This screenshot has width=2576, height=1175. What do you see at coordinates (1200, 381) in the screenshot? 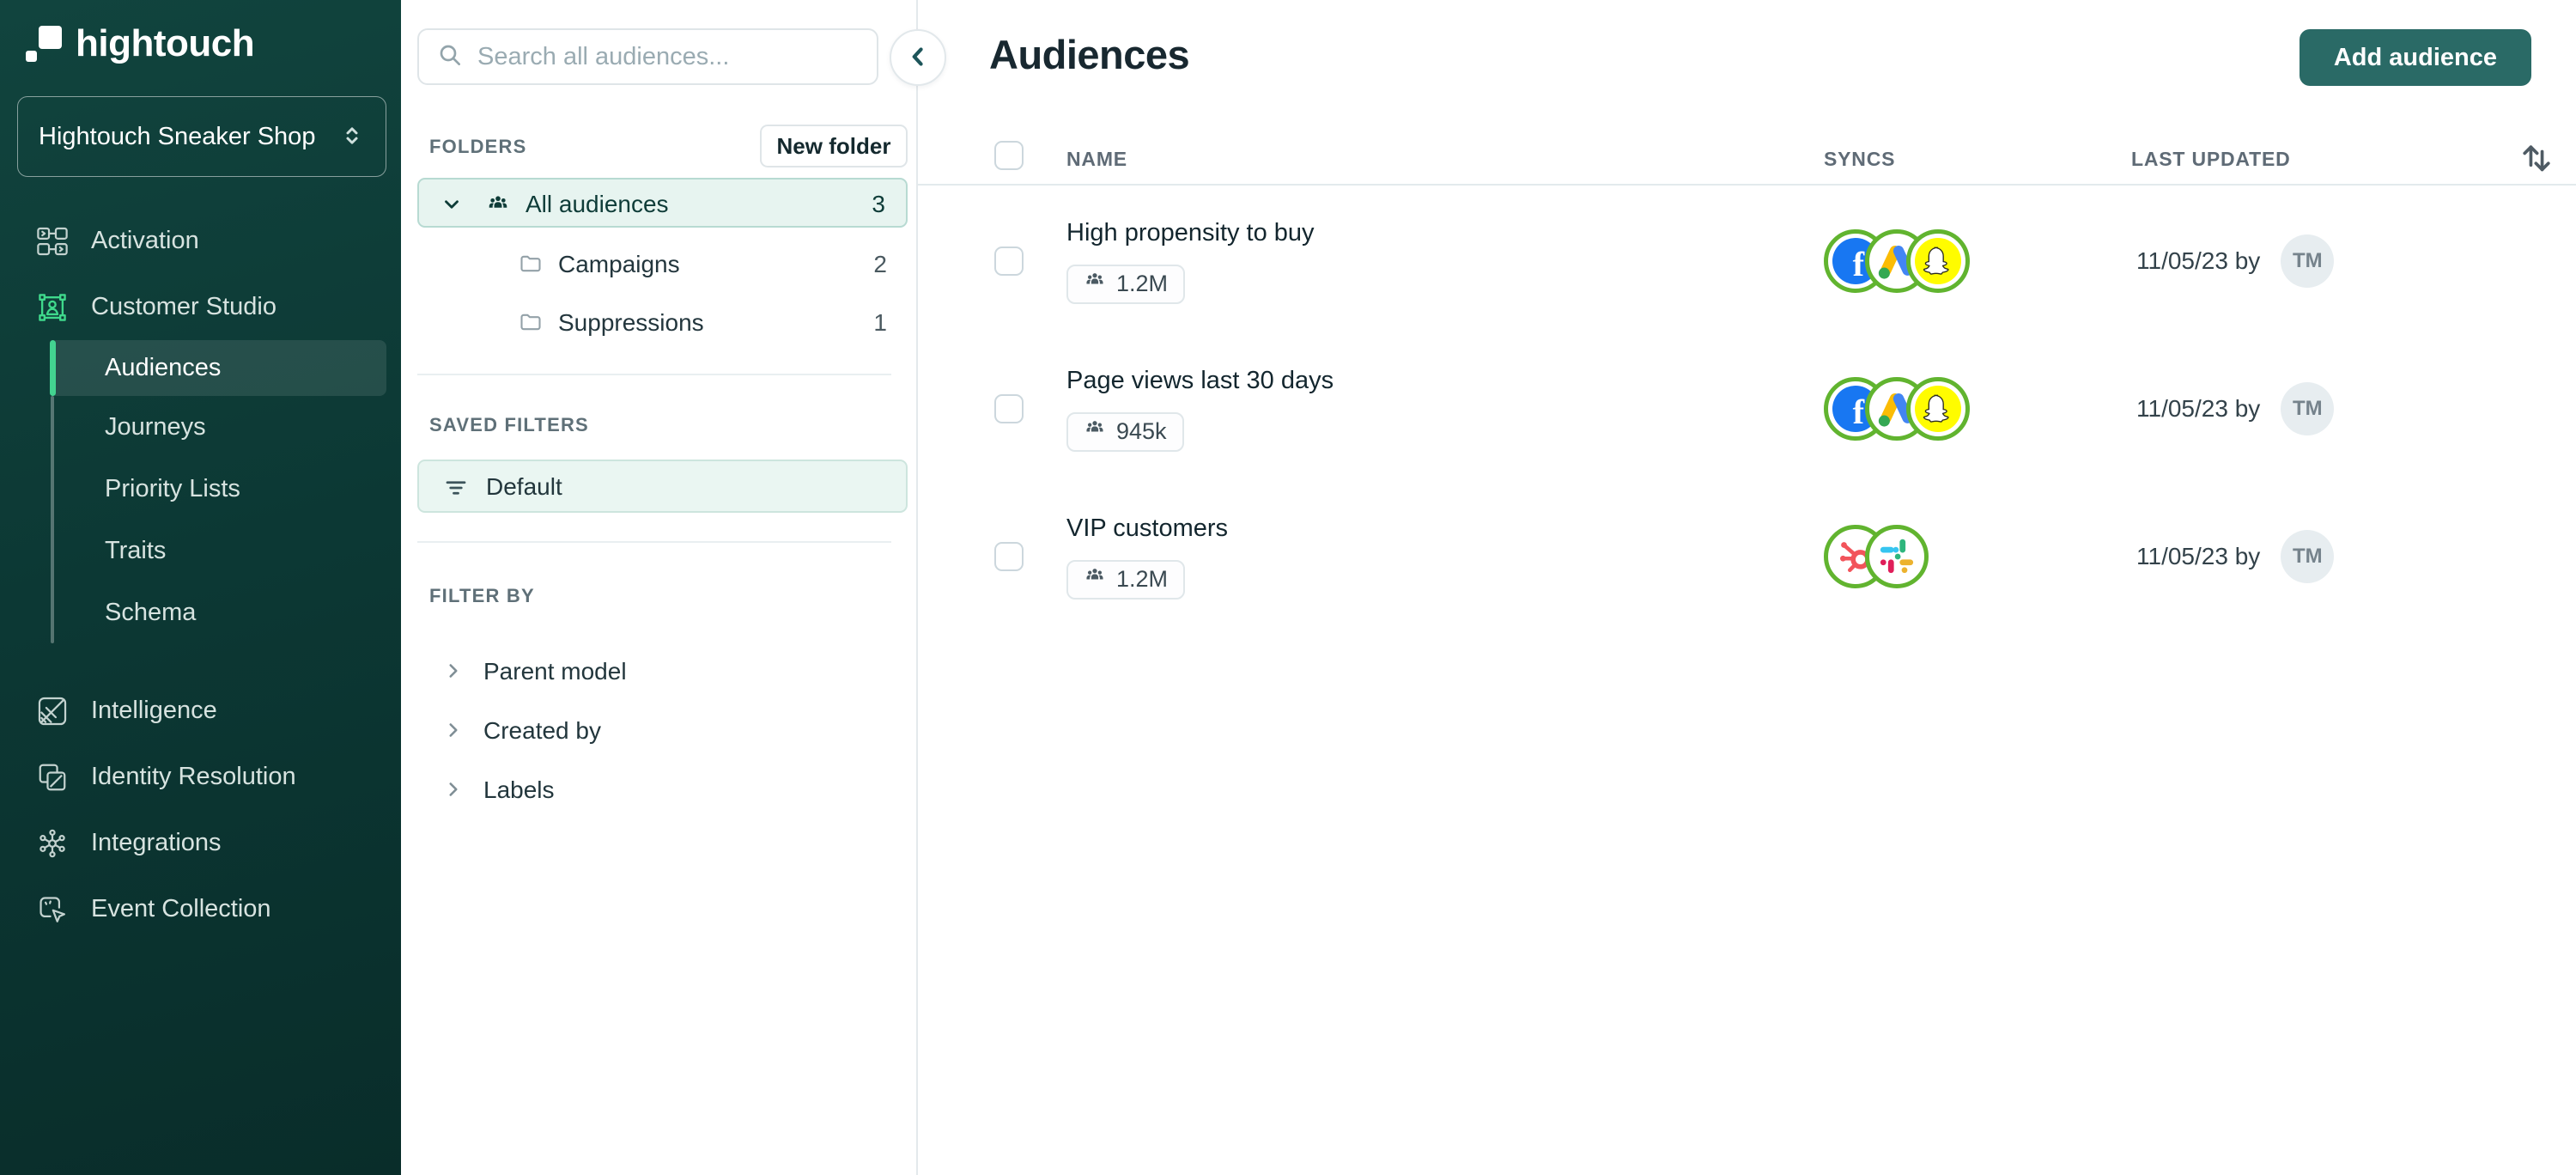
I see `audience-name: Page views last 30 days` at bounding box center [1200, 381].